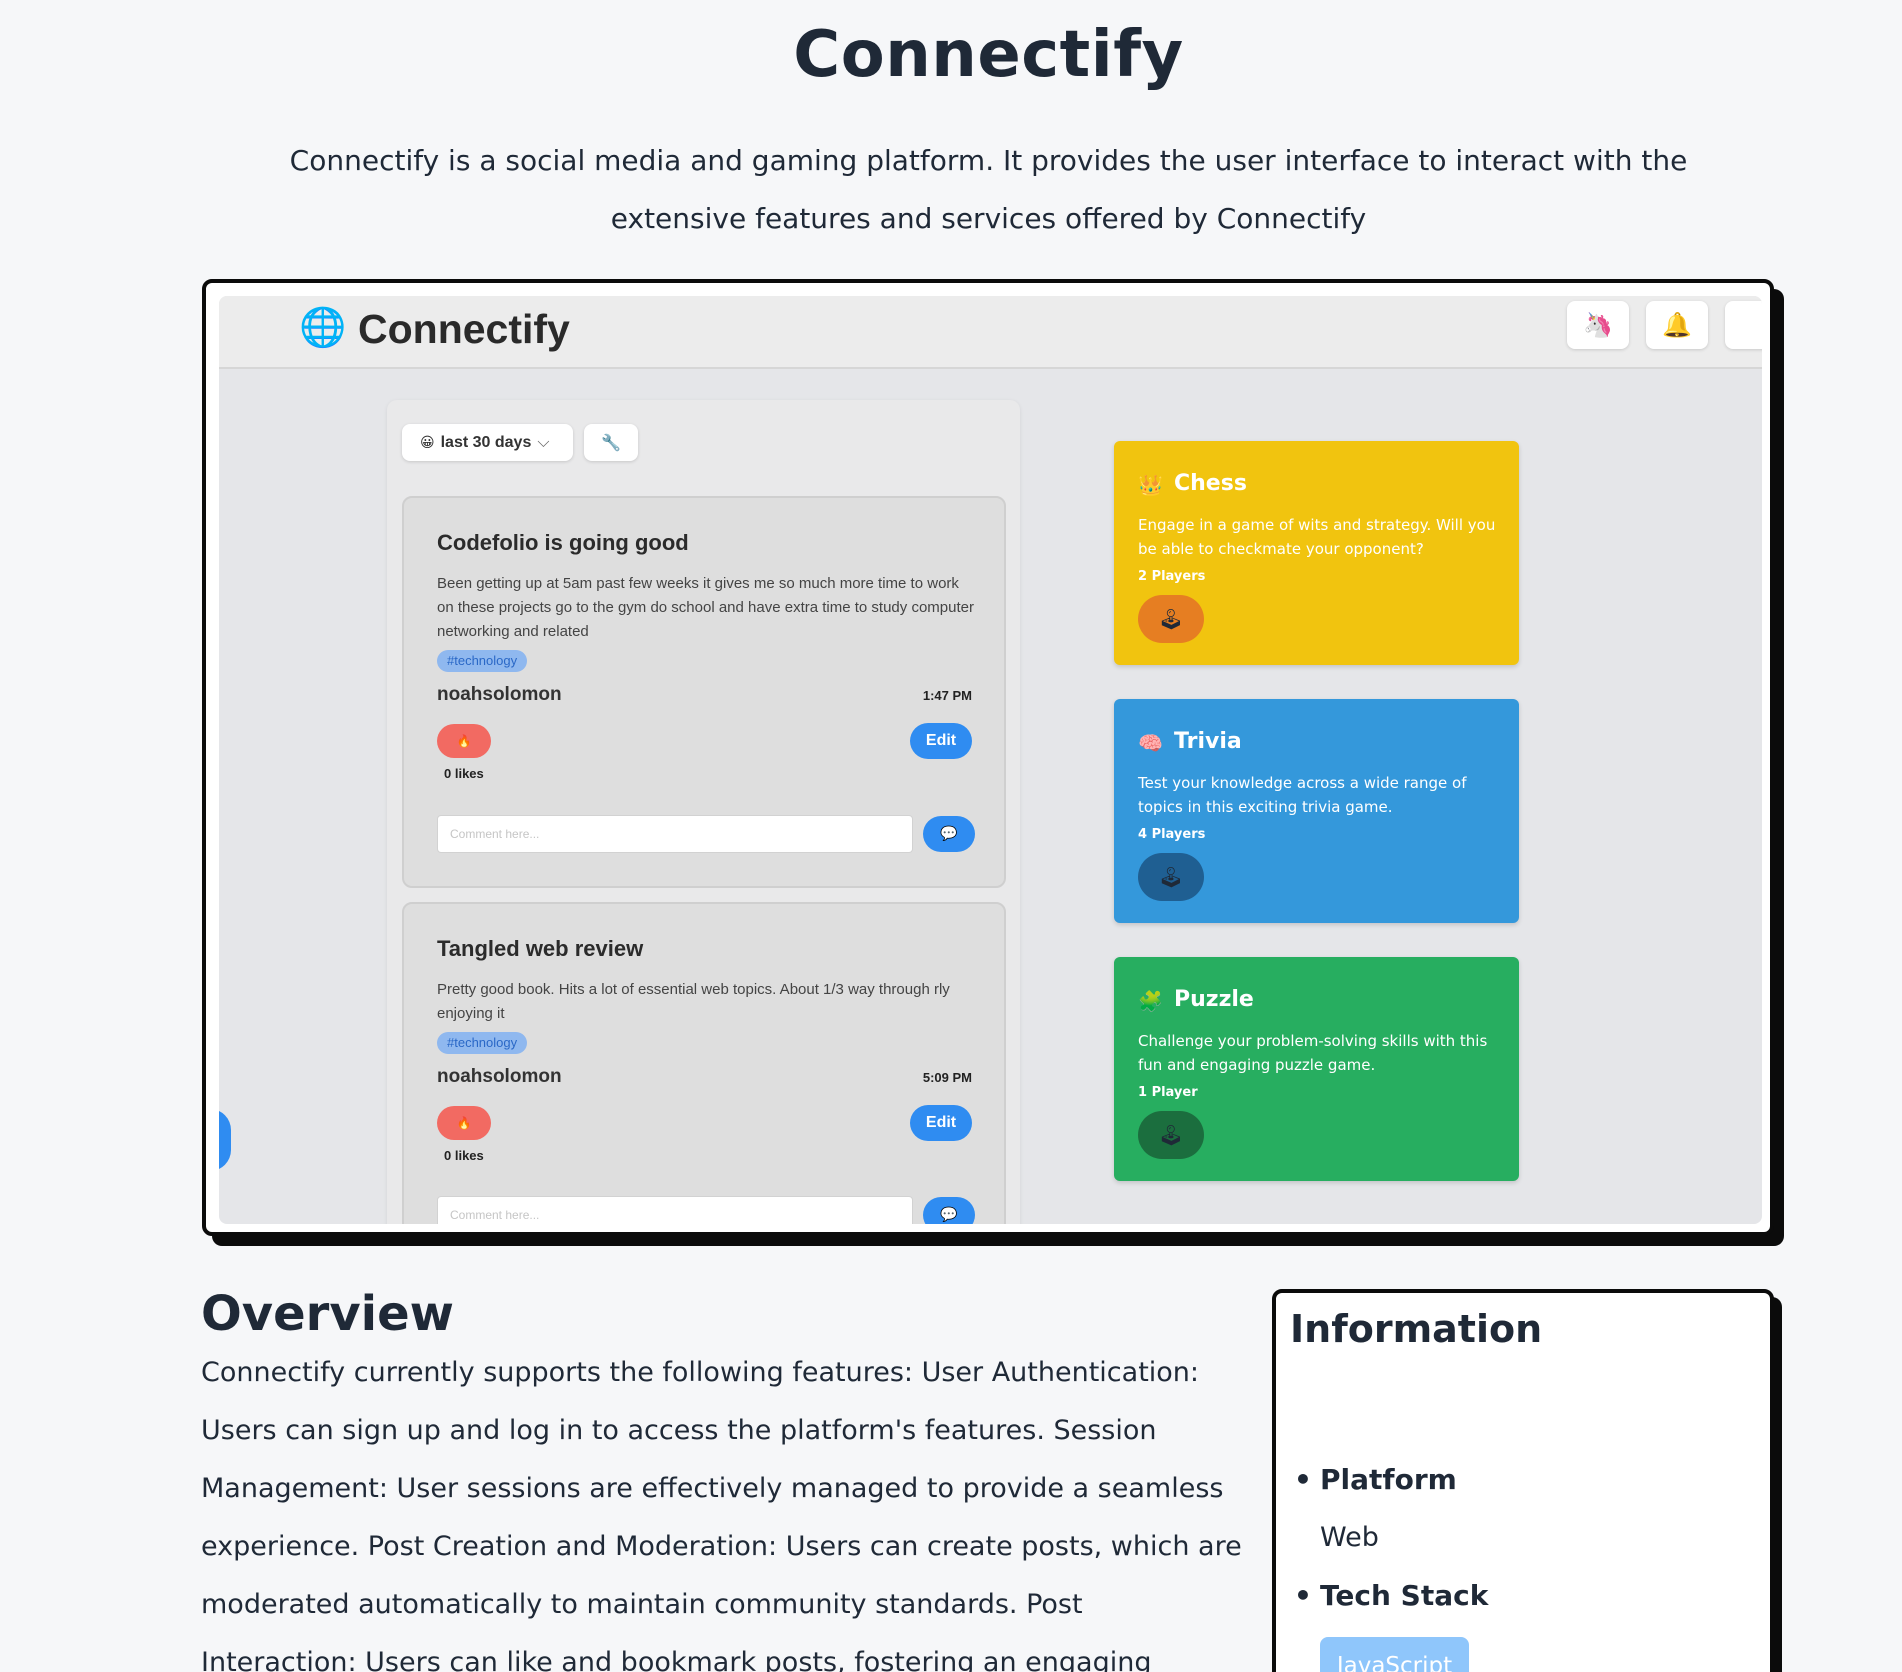 The height and width of the screenshot is (1672, 1902). What do you see at coordinates (947, 1077) in the screenshot?
I see `post-time: 5:09 PM` at bounding box center [947, 1077].